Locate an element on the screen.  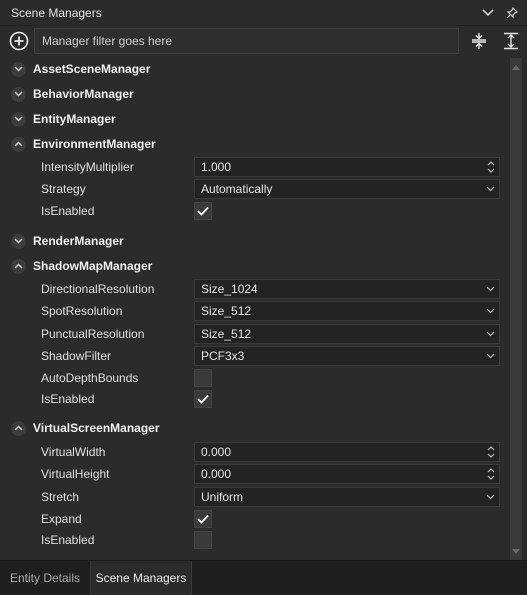
tab-bar: Entity Details Scene Managers is located at coordinates (263, 577).